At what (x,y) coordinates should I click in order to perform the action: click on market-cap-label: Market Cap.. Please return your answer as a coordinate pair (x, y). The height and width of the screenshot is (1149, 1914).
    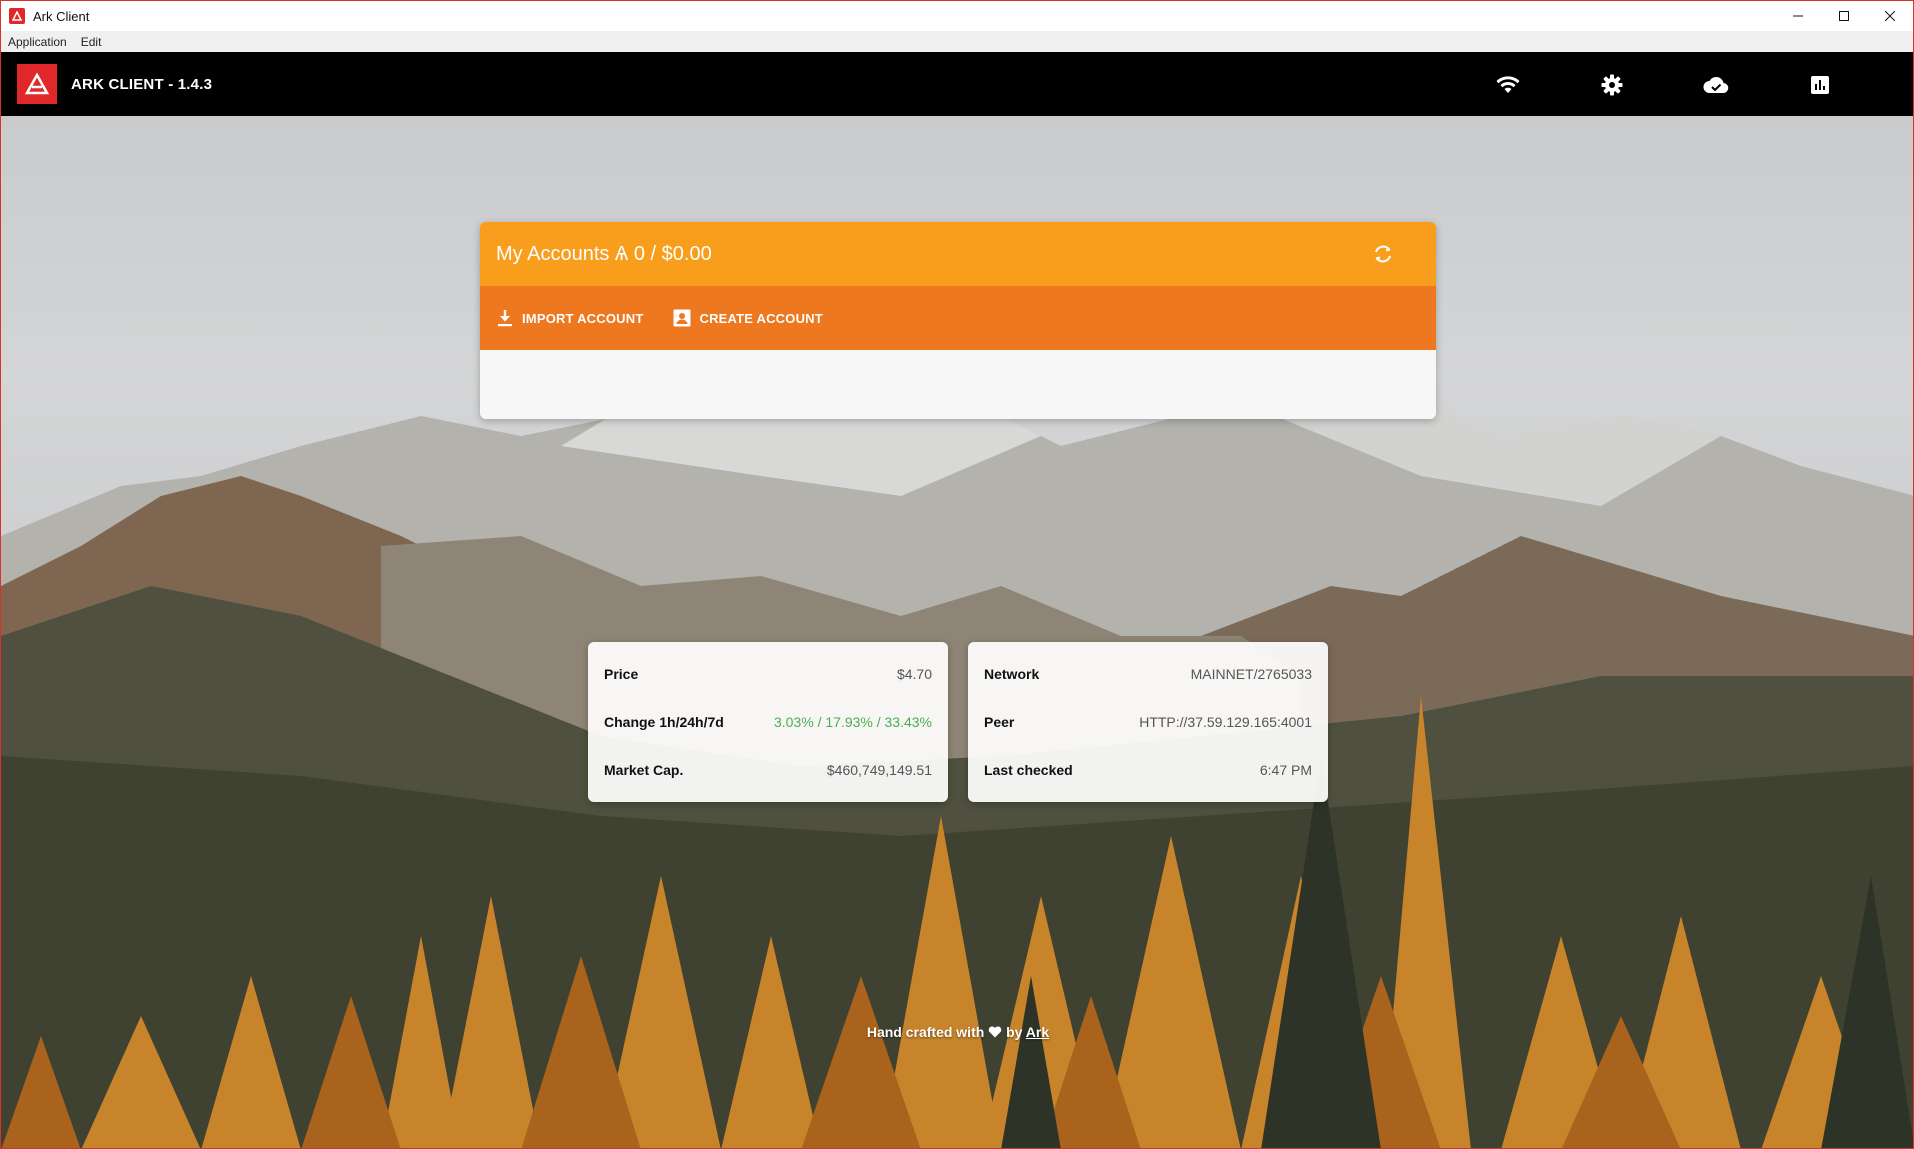
    Looking at the image, I should click on (644, 770).